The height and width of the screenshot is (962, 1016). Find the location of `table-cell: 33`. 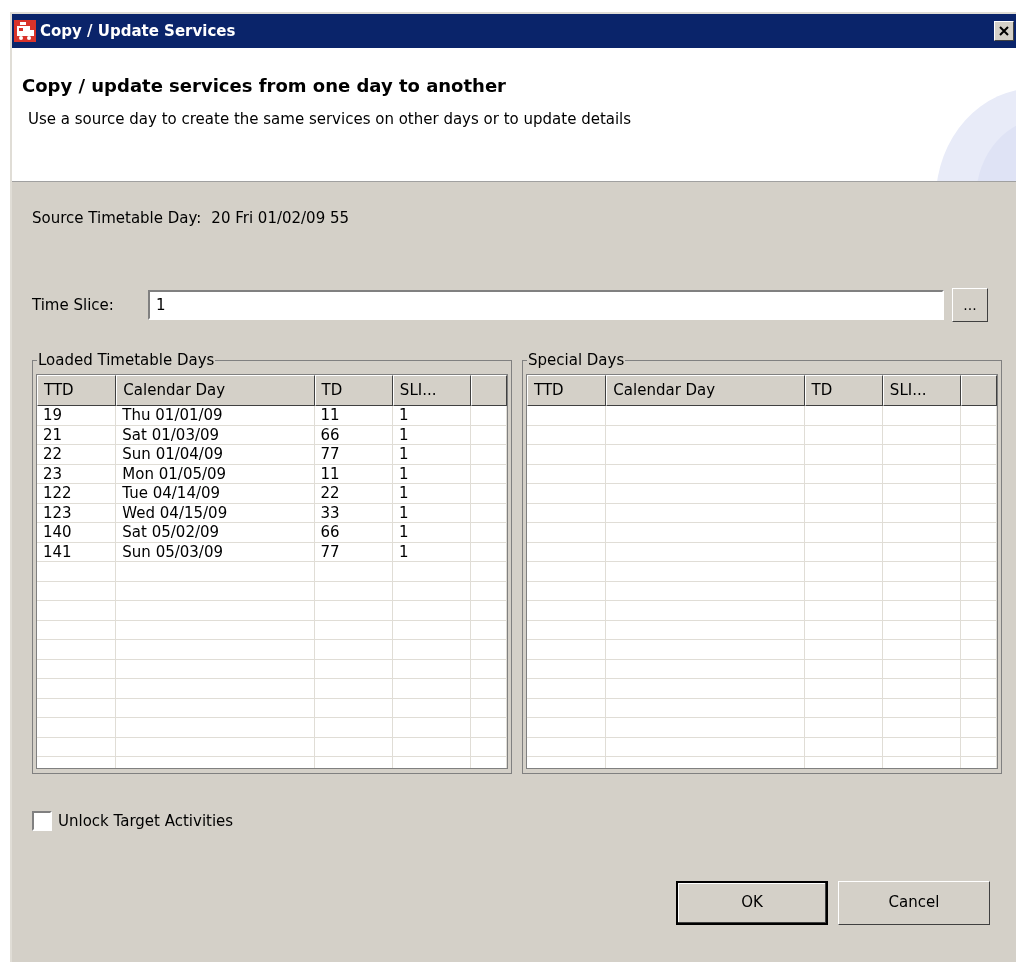

table-cell: 33 is located at coordinates (353, 513).